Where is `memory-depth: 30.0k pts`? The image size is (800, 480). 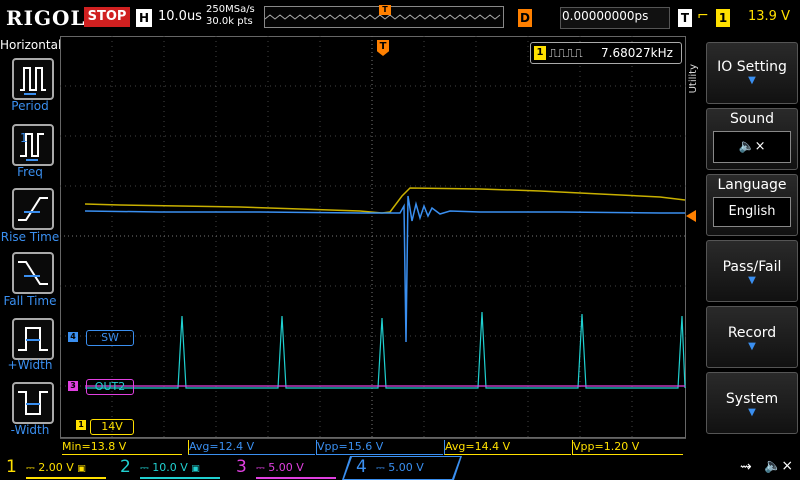
memory-depth: 30.0k pts is located at coordinates (229, 21).